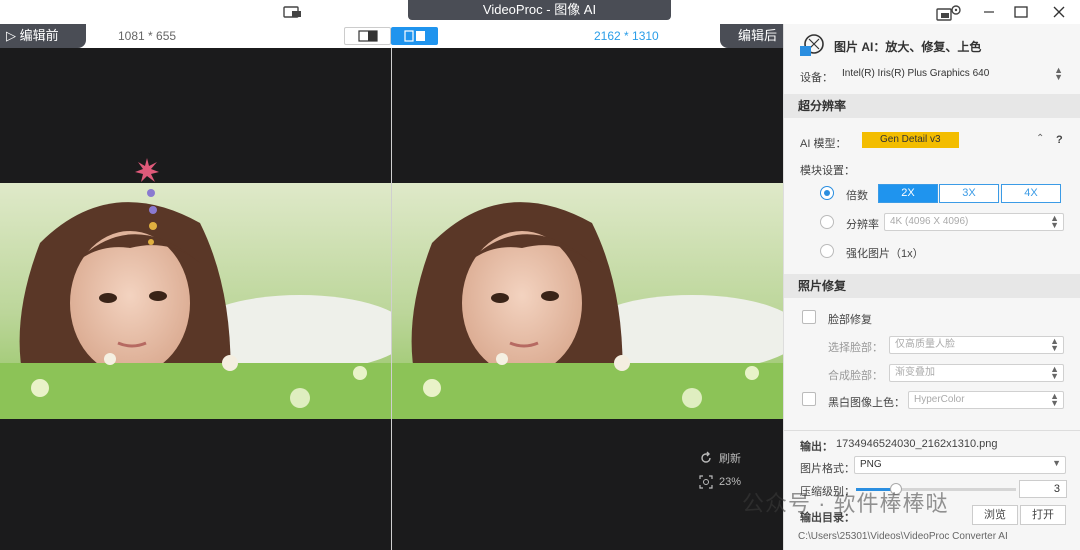  I want to click on device-label: 设备：, so click(816, 78).